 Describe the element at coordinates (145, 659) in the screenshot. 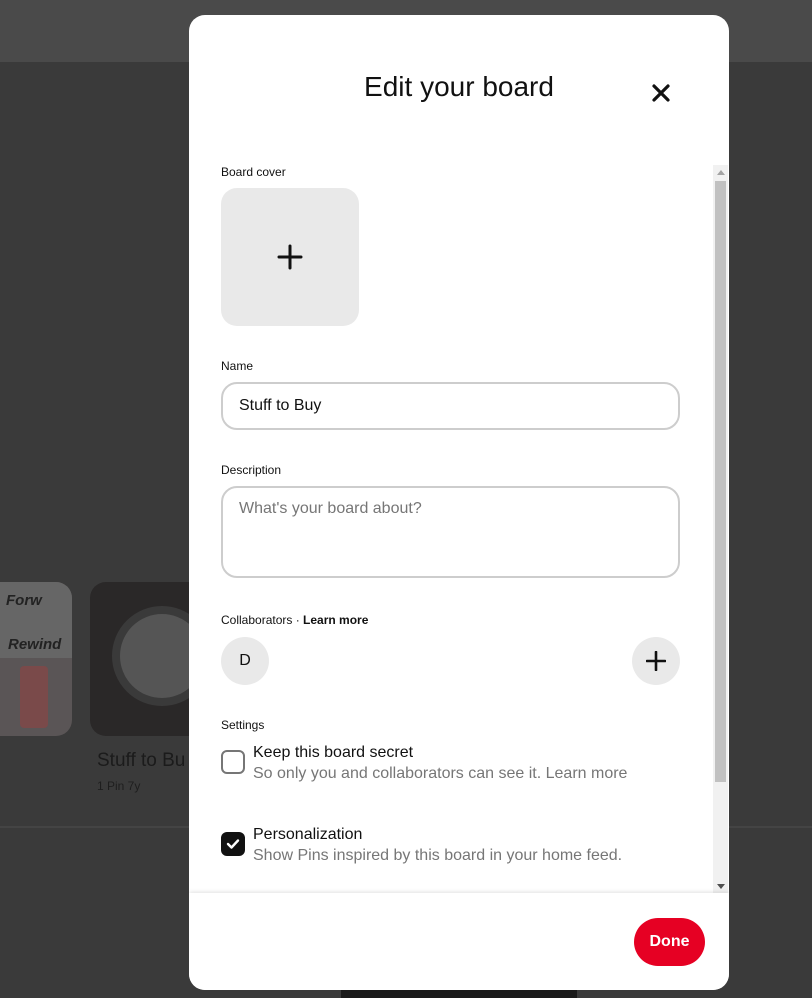

I see `background-board-cover` at that location.